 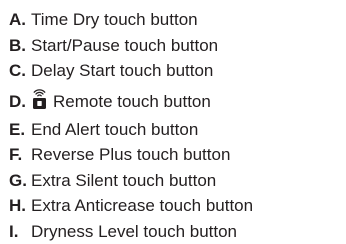 What do you see at coordinates (134, 231) in the screenshot?
I see `item-label: Dryness Level touch button` at bounding box center [134, 231].